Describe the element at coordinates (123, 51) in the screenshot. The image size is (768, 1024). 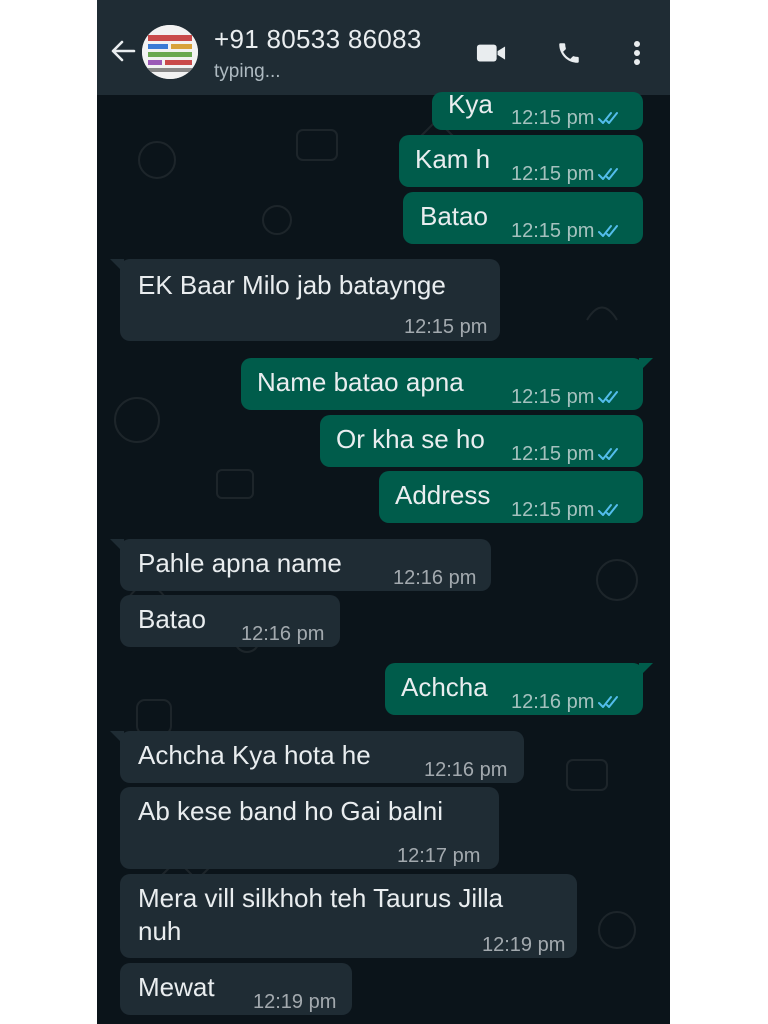
I see `back-arrow-icon` at that location.